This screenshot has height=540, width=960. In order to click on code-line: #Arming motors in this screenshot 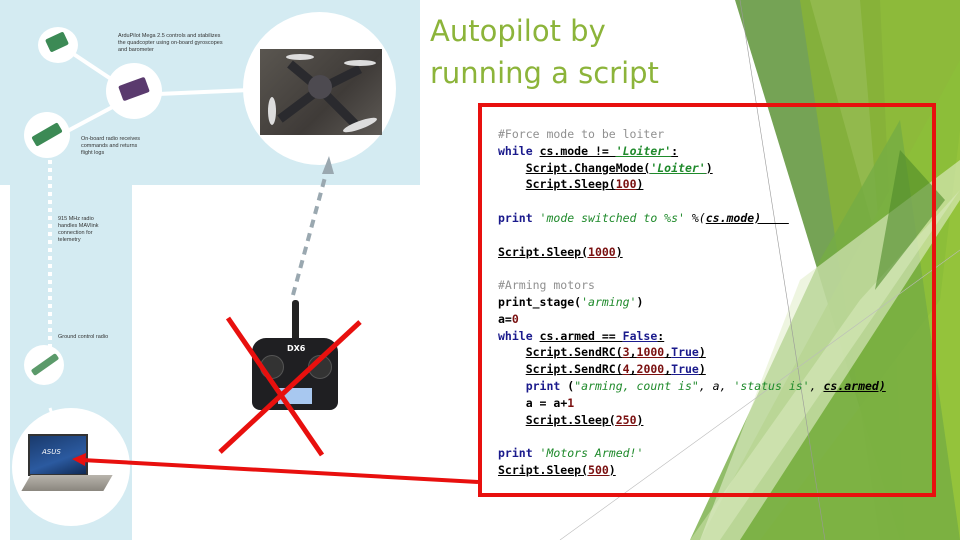, I will do `click(692, 285)`.